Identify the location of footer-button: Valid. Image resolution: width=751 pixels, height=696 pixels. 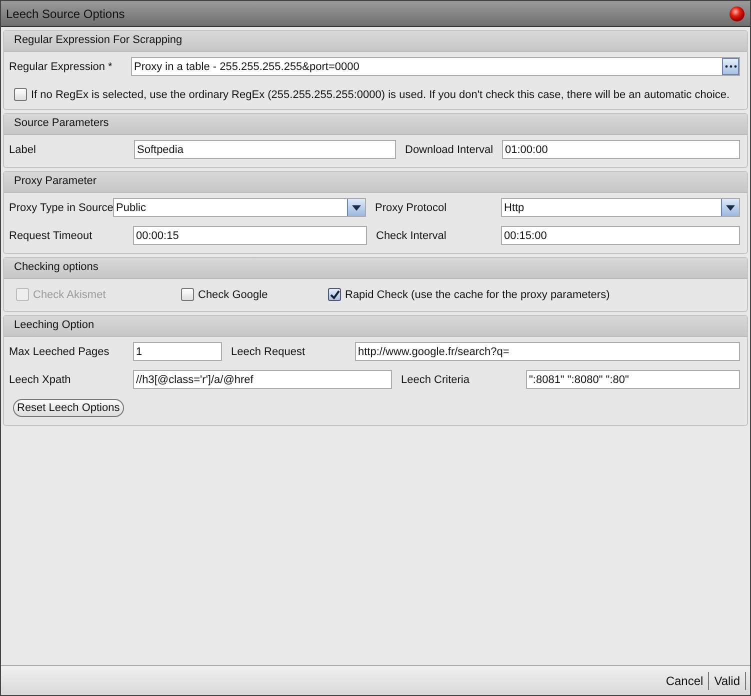
(727, 681).